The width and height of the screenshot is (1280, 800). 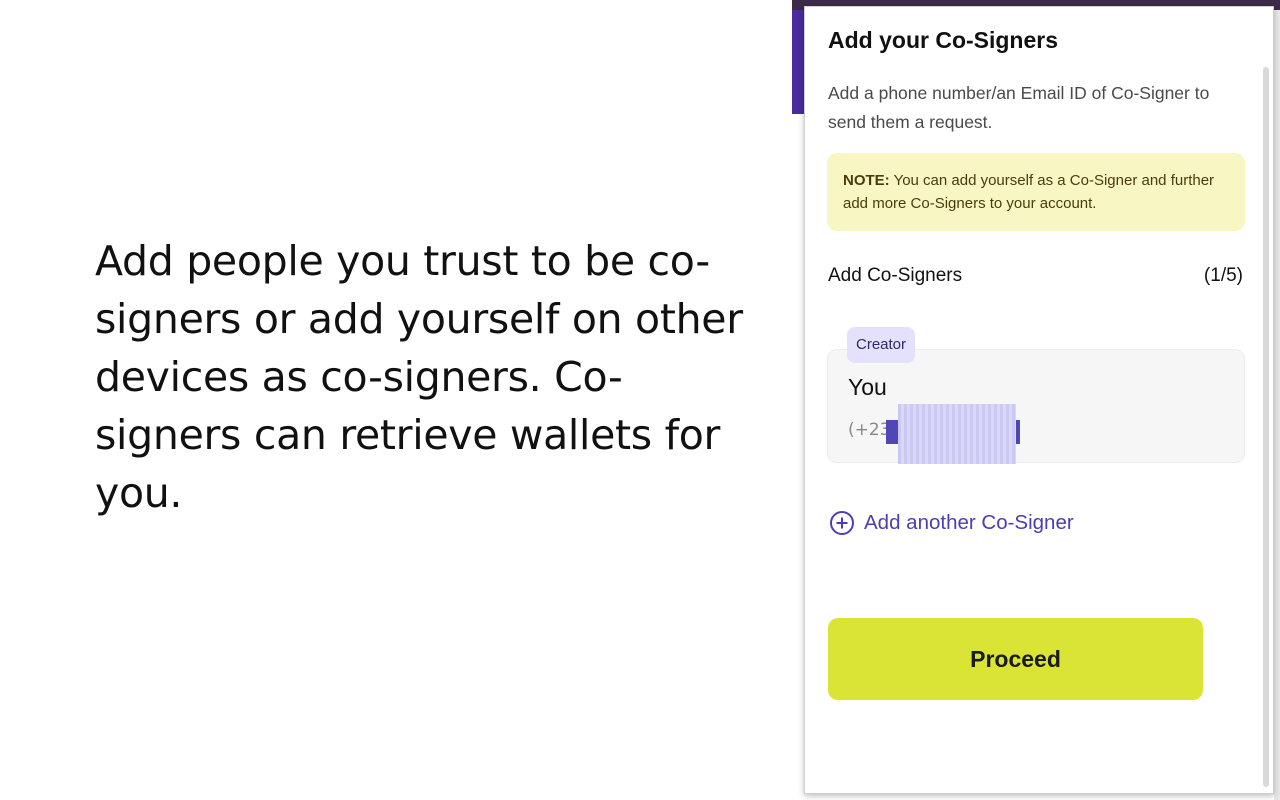 I want to click on cosigners-count: (1/5), so click(x=1223, y=275).